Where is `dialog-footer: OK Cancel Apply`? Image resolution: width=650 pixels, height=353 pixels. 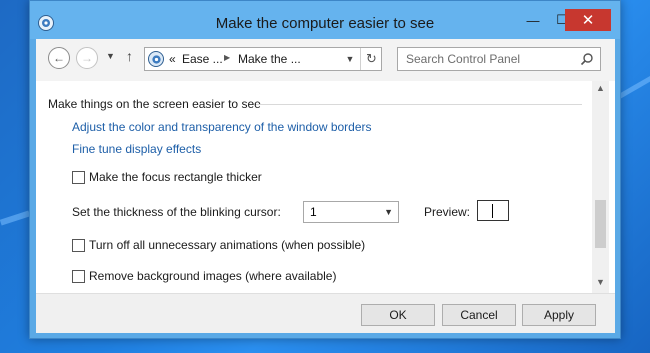 dialog-footer: OK Cancel Apply is located at coordinates (325, 313).